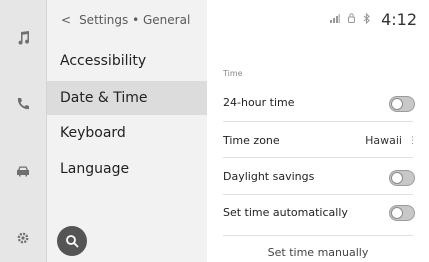  What do you see at coordinates (285, 212) in the screenshot?
I see `row-label-set-time-automatically: Set time automatically` at bounding box center [285, 212].